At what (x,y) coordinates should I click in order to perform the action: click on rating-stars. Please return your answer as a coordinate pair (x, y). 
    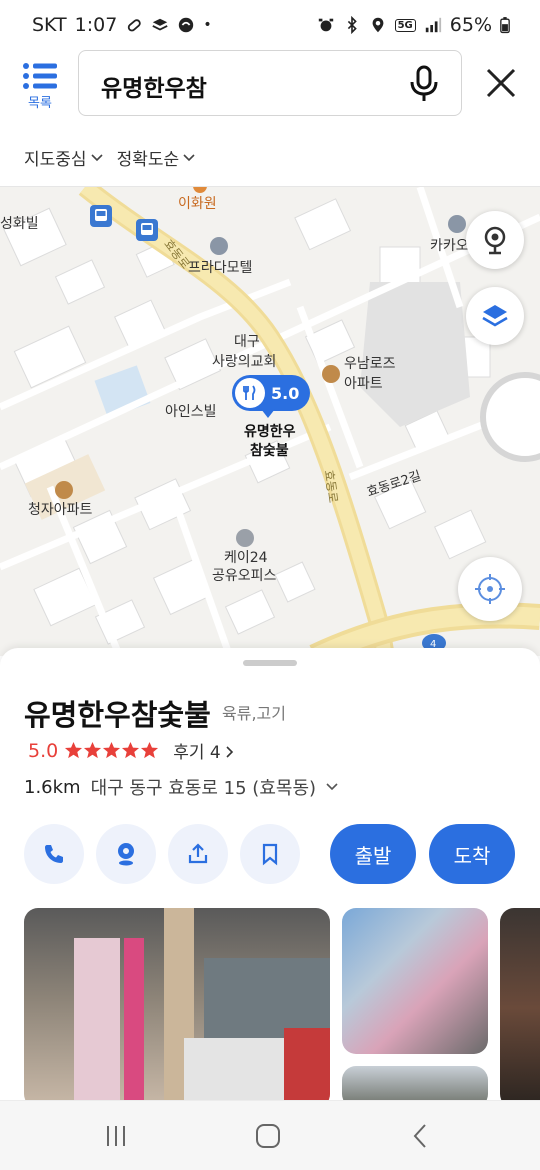
    Looking at the image, I should click on (111, 750).